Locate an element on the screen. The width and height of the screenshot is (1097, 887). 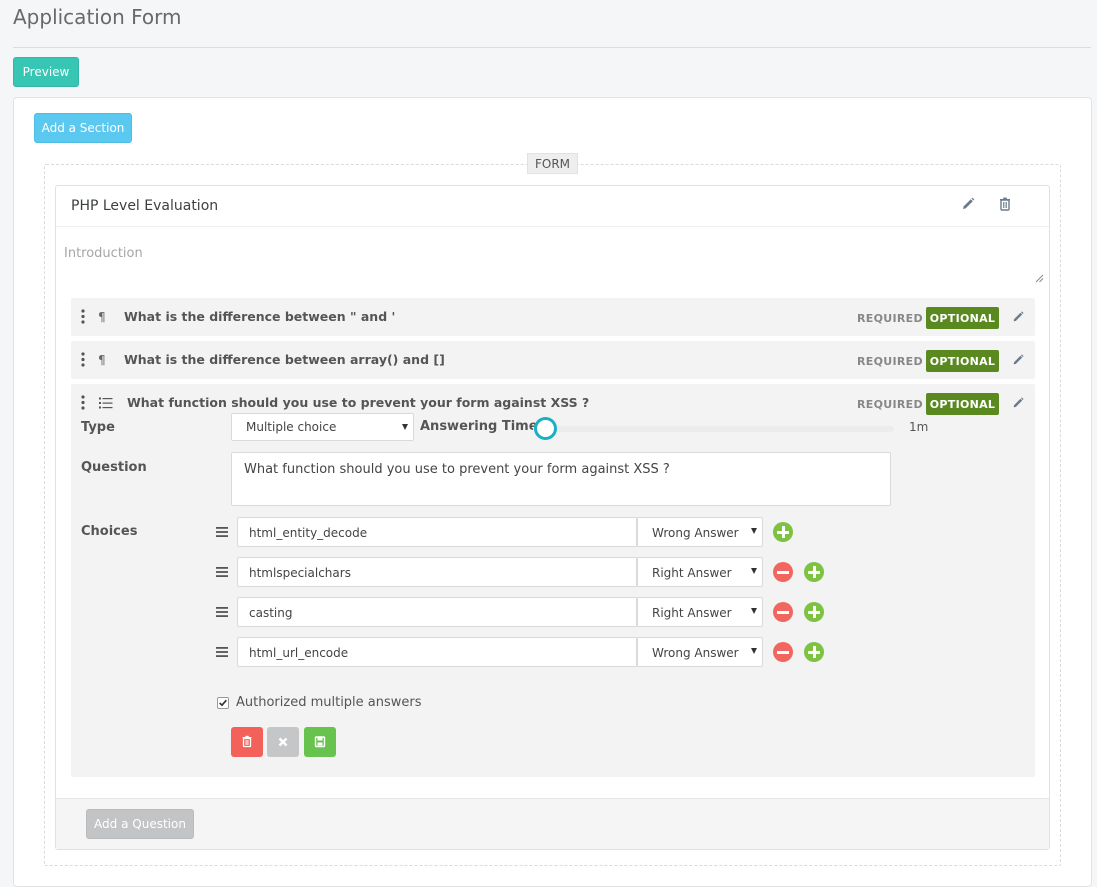
close-icon is located at coordinates (283, 742).